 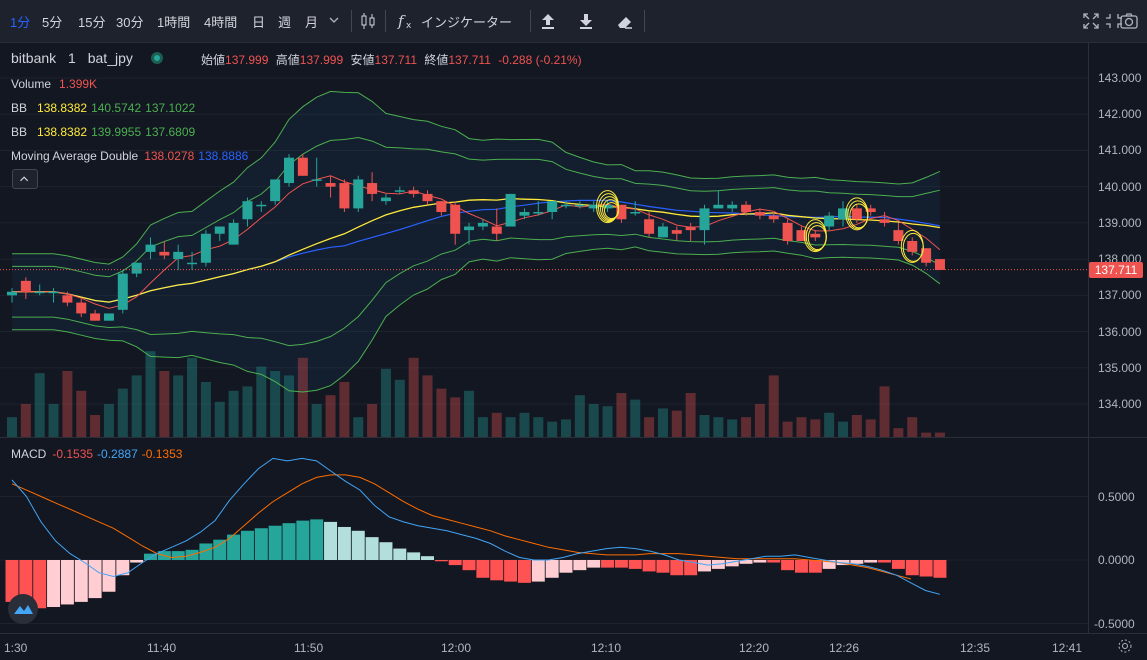 I want to click on bb2-legend: BB 138.8382 139.9955 137.6809, so click(x=103, y=132).